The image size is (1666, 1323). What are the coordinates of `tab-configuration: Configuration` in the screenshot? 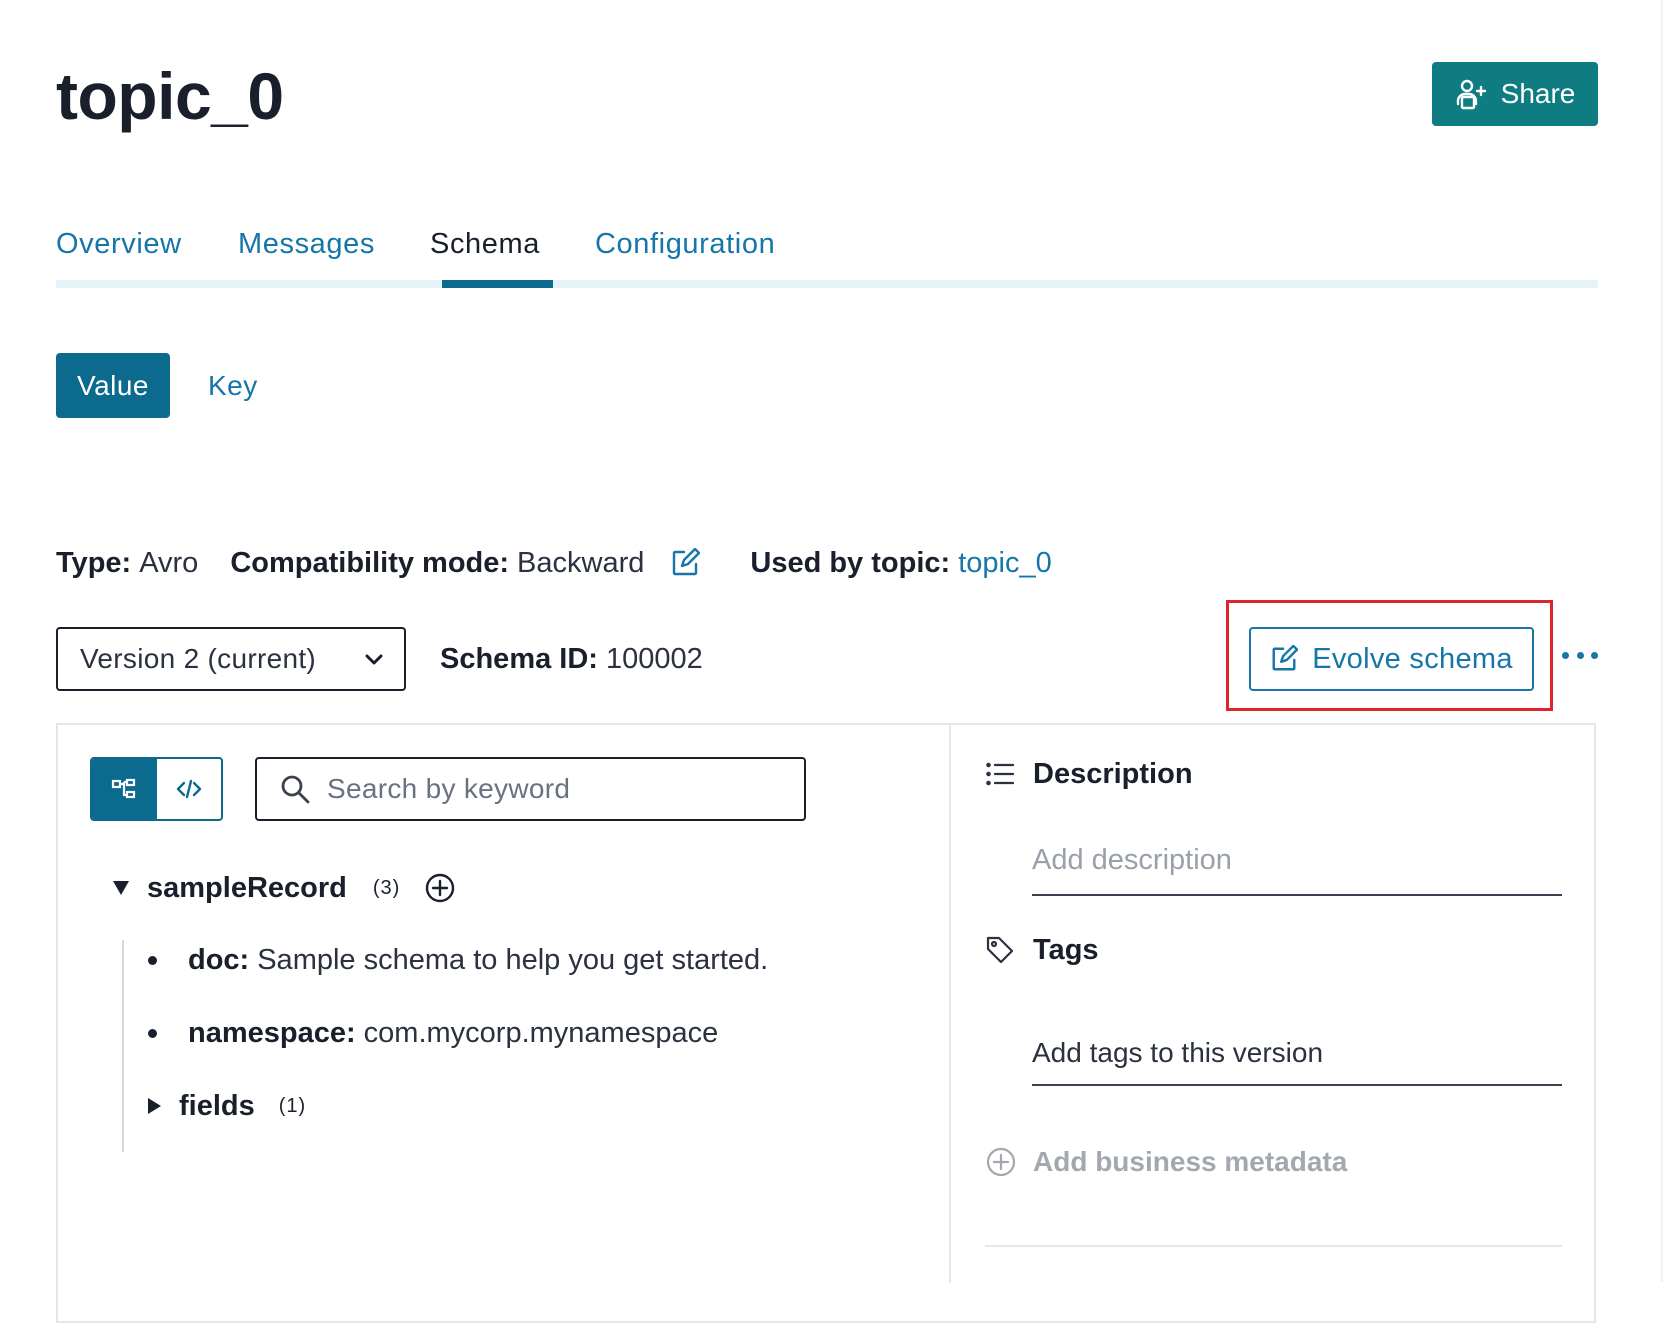 It's located at (685, 244).